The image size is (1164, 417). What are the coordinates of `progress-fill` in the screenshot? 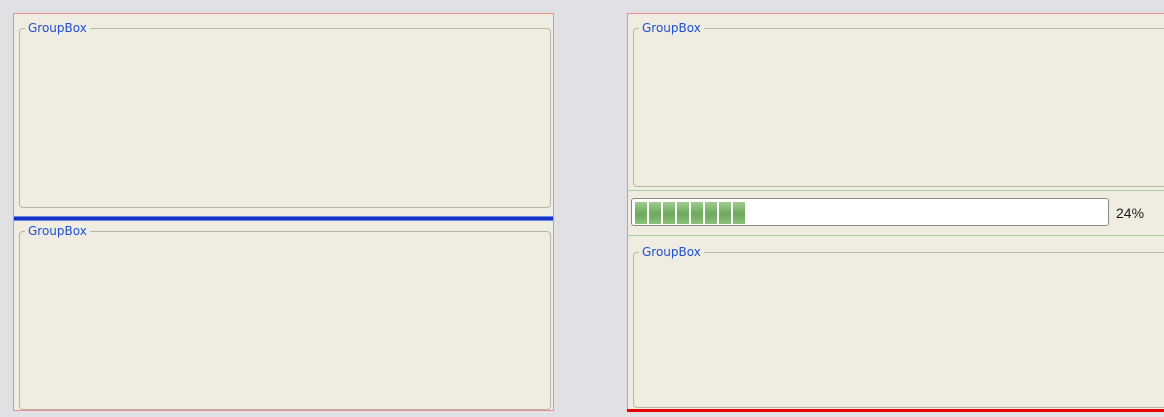 It's located at (690, 213).